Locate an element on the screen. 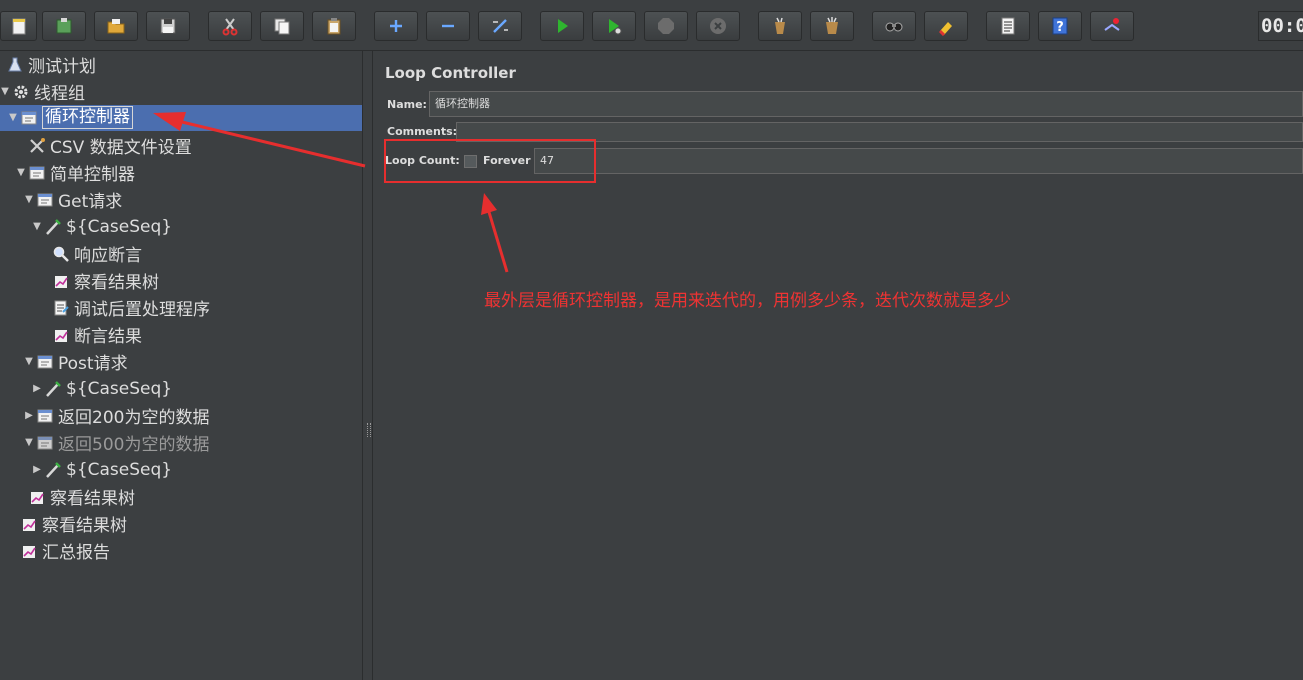 The height and width of the screenshot is (680, 1303). paste-icon is located at coordinates (334, 26).